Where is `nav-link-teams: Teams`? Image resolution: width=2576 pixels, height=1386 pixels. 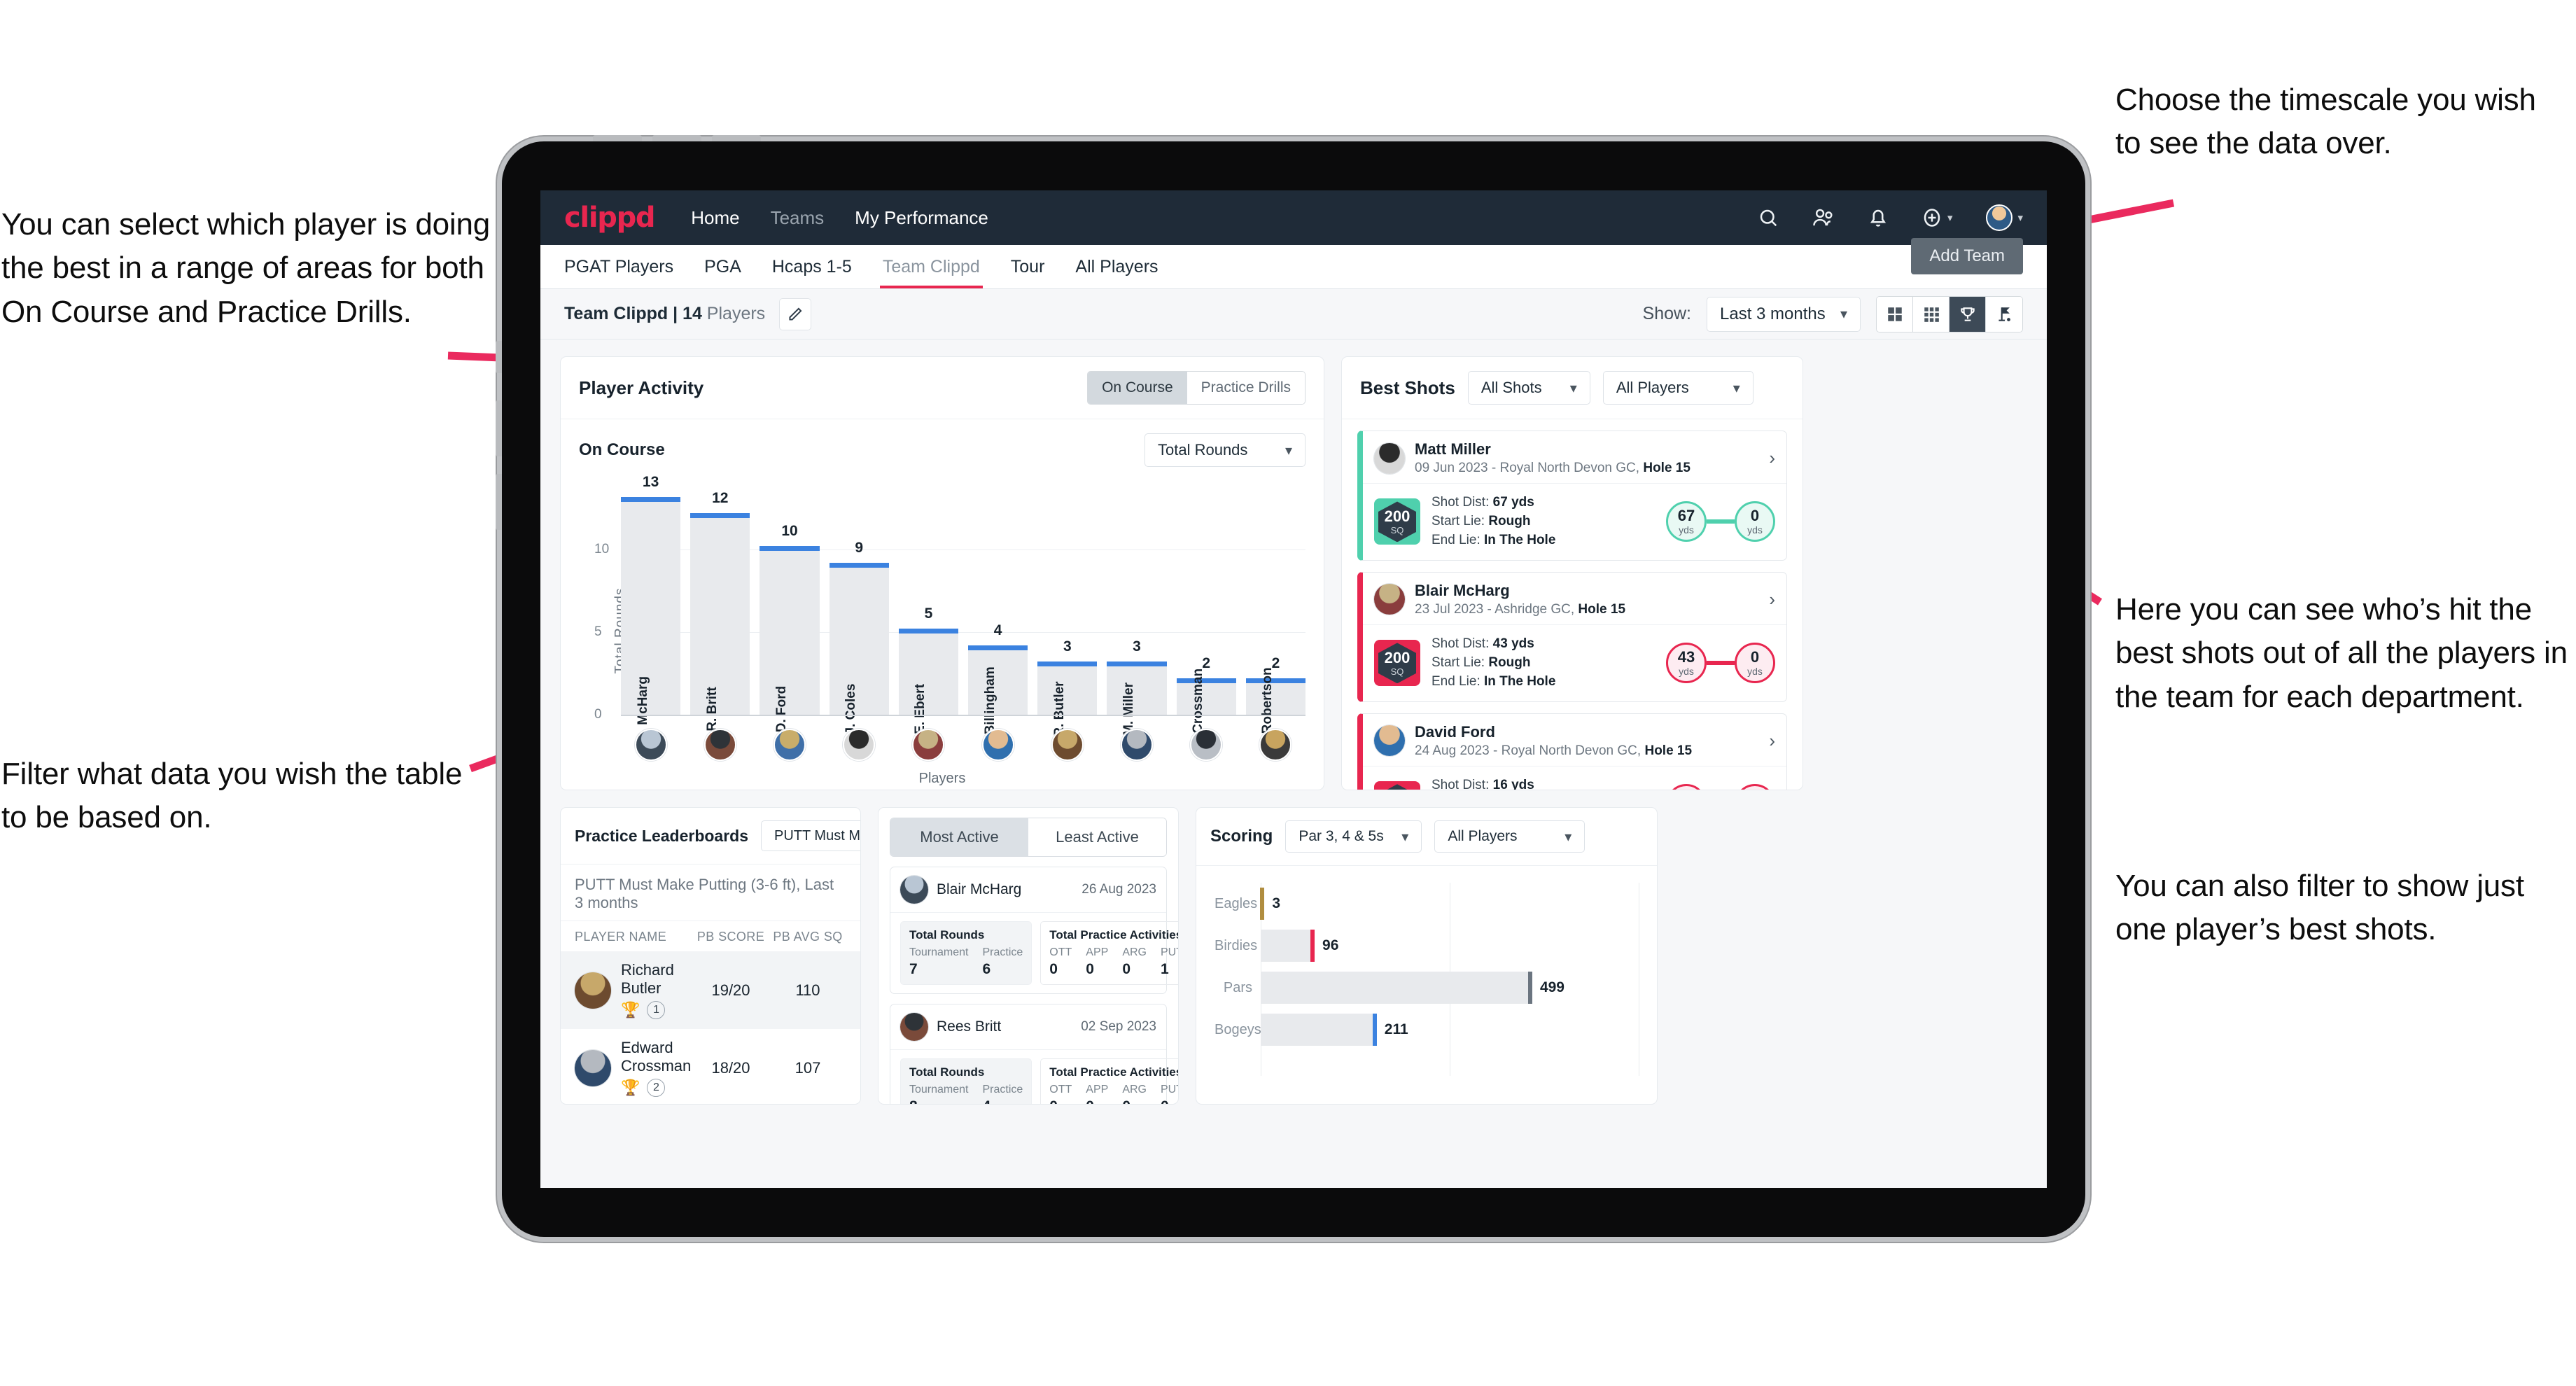 nav-link-teams: Teams is located at coordinates (798, 218).